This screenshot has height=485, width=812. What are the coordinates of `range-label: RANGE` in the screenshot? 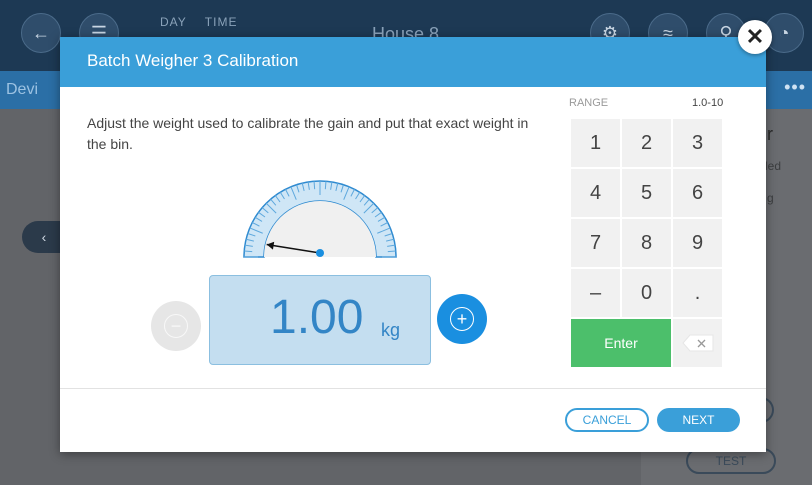 It's located at (589, 103).